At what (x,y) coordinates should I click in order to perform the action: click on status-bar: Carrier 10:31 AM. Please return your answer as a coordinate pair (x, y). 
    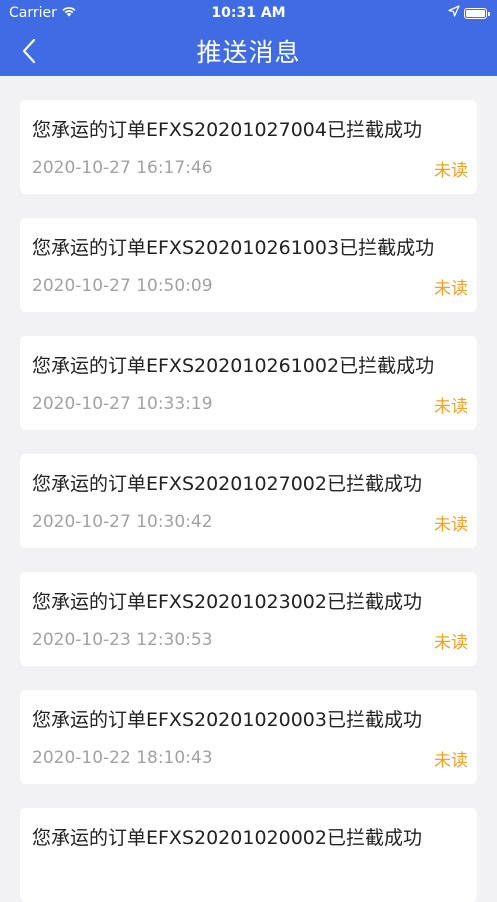
    Looking at the image, I should click on (248, 13).